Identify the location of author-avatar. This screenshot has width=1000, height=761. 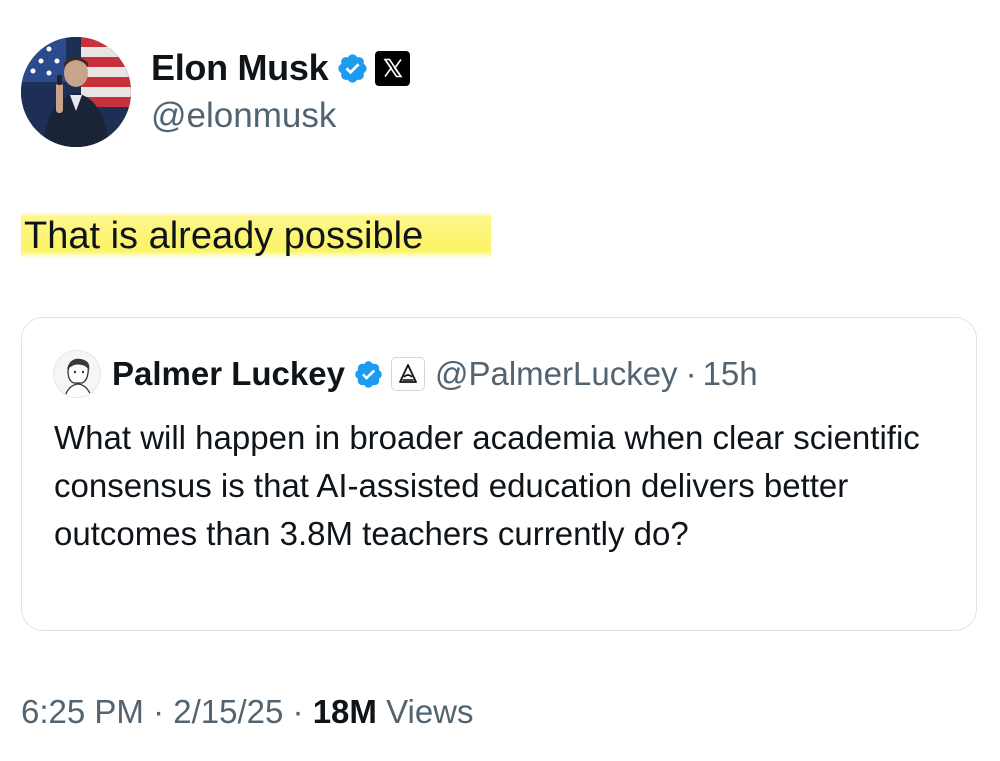
(76, 92).